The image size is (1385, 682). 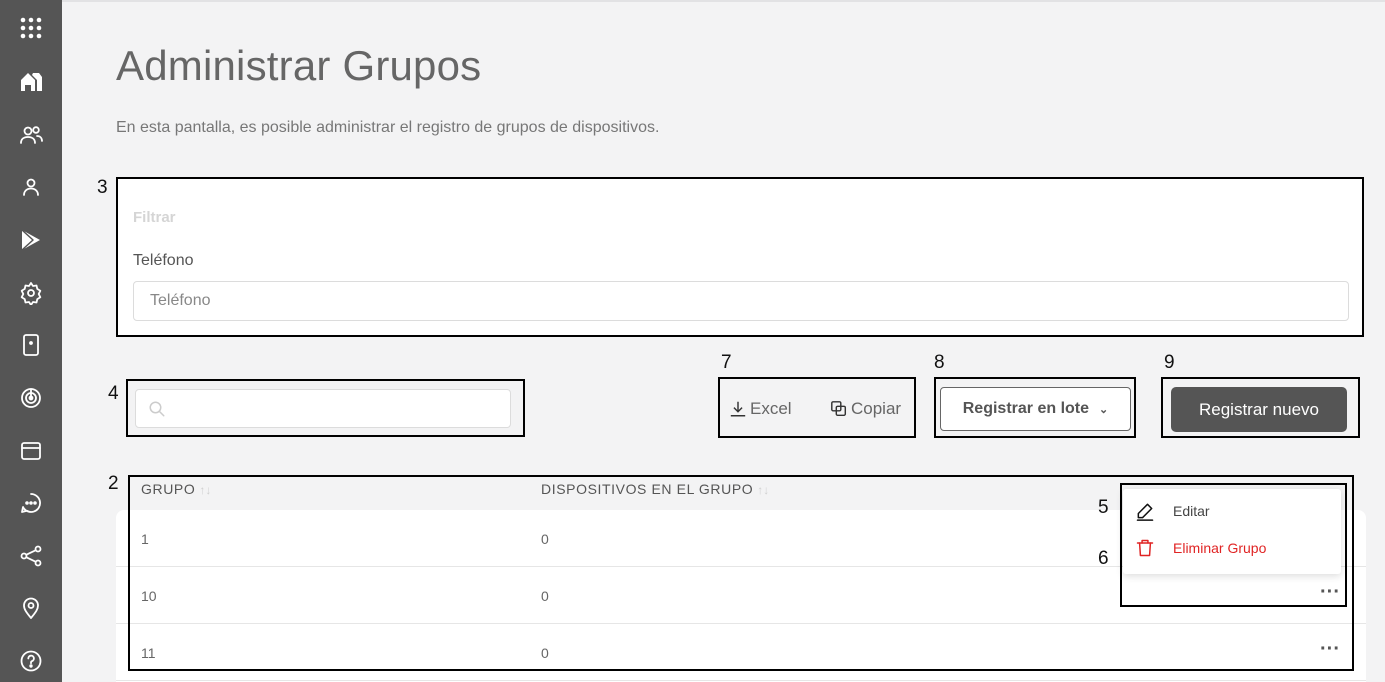 What do you see at coordinates (741, 680) in the screenshot?
I see `row-divider` at bounding box center [741, 680].